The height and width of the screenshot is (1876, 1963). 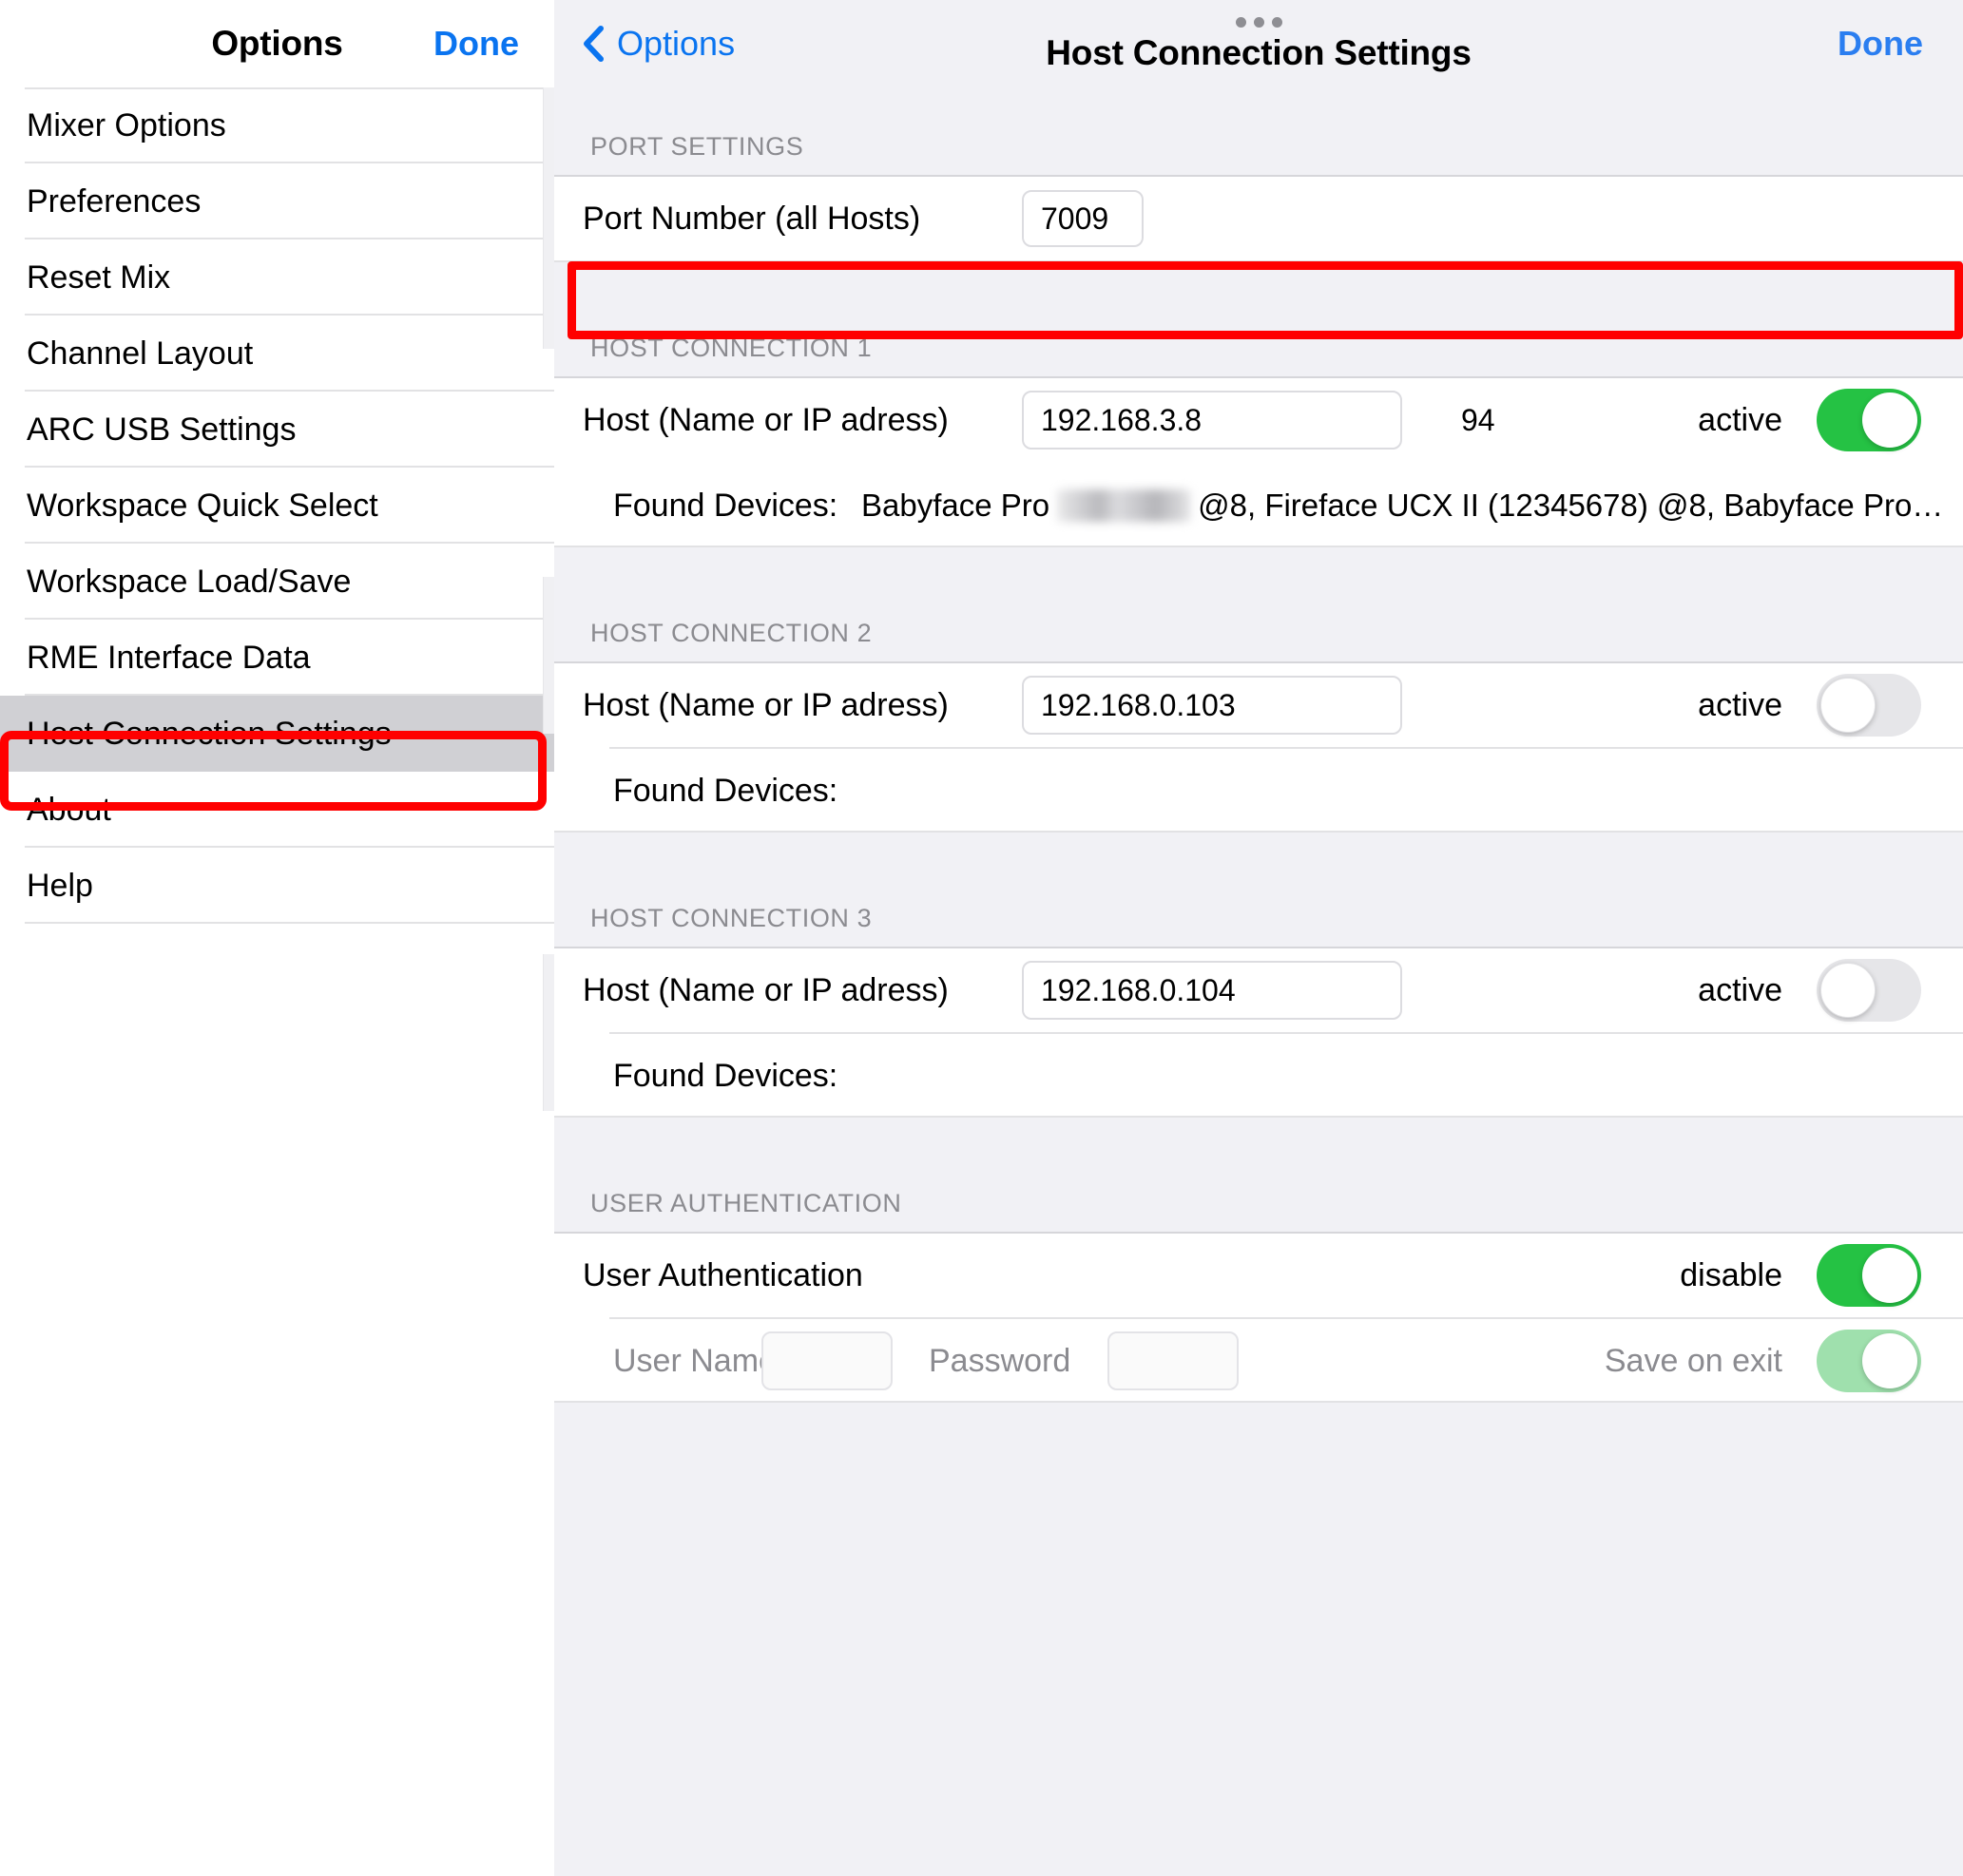 What do you see at coordinates (99, 277) in the screenshot?
I see `sidebar-item-label: Reset Mix` at bounding box center [99, 277].